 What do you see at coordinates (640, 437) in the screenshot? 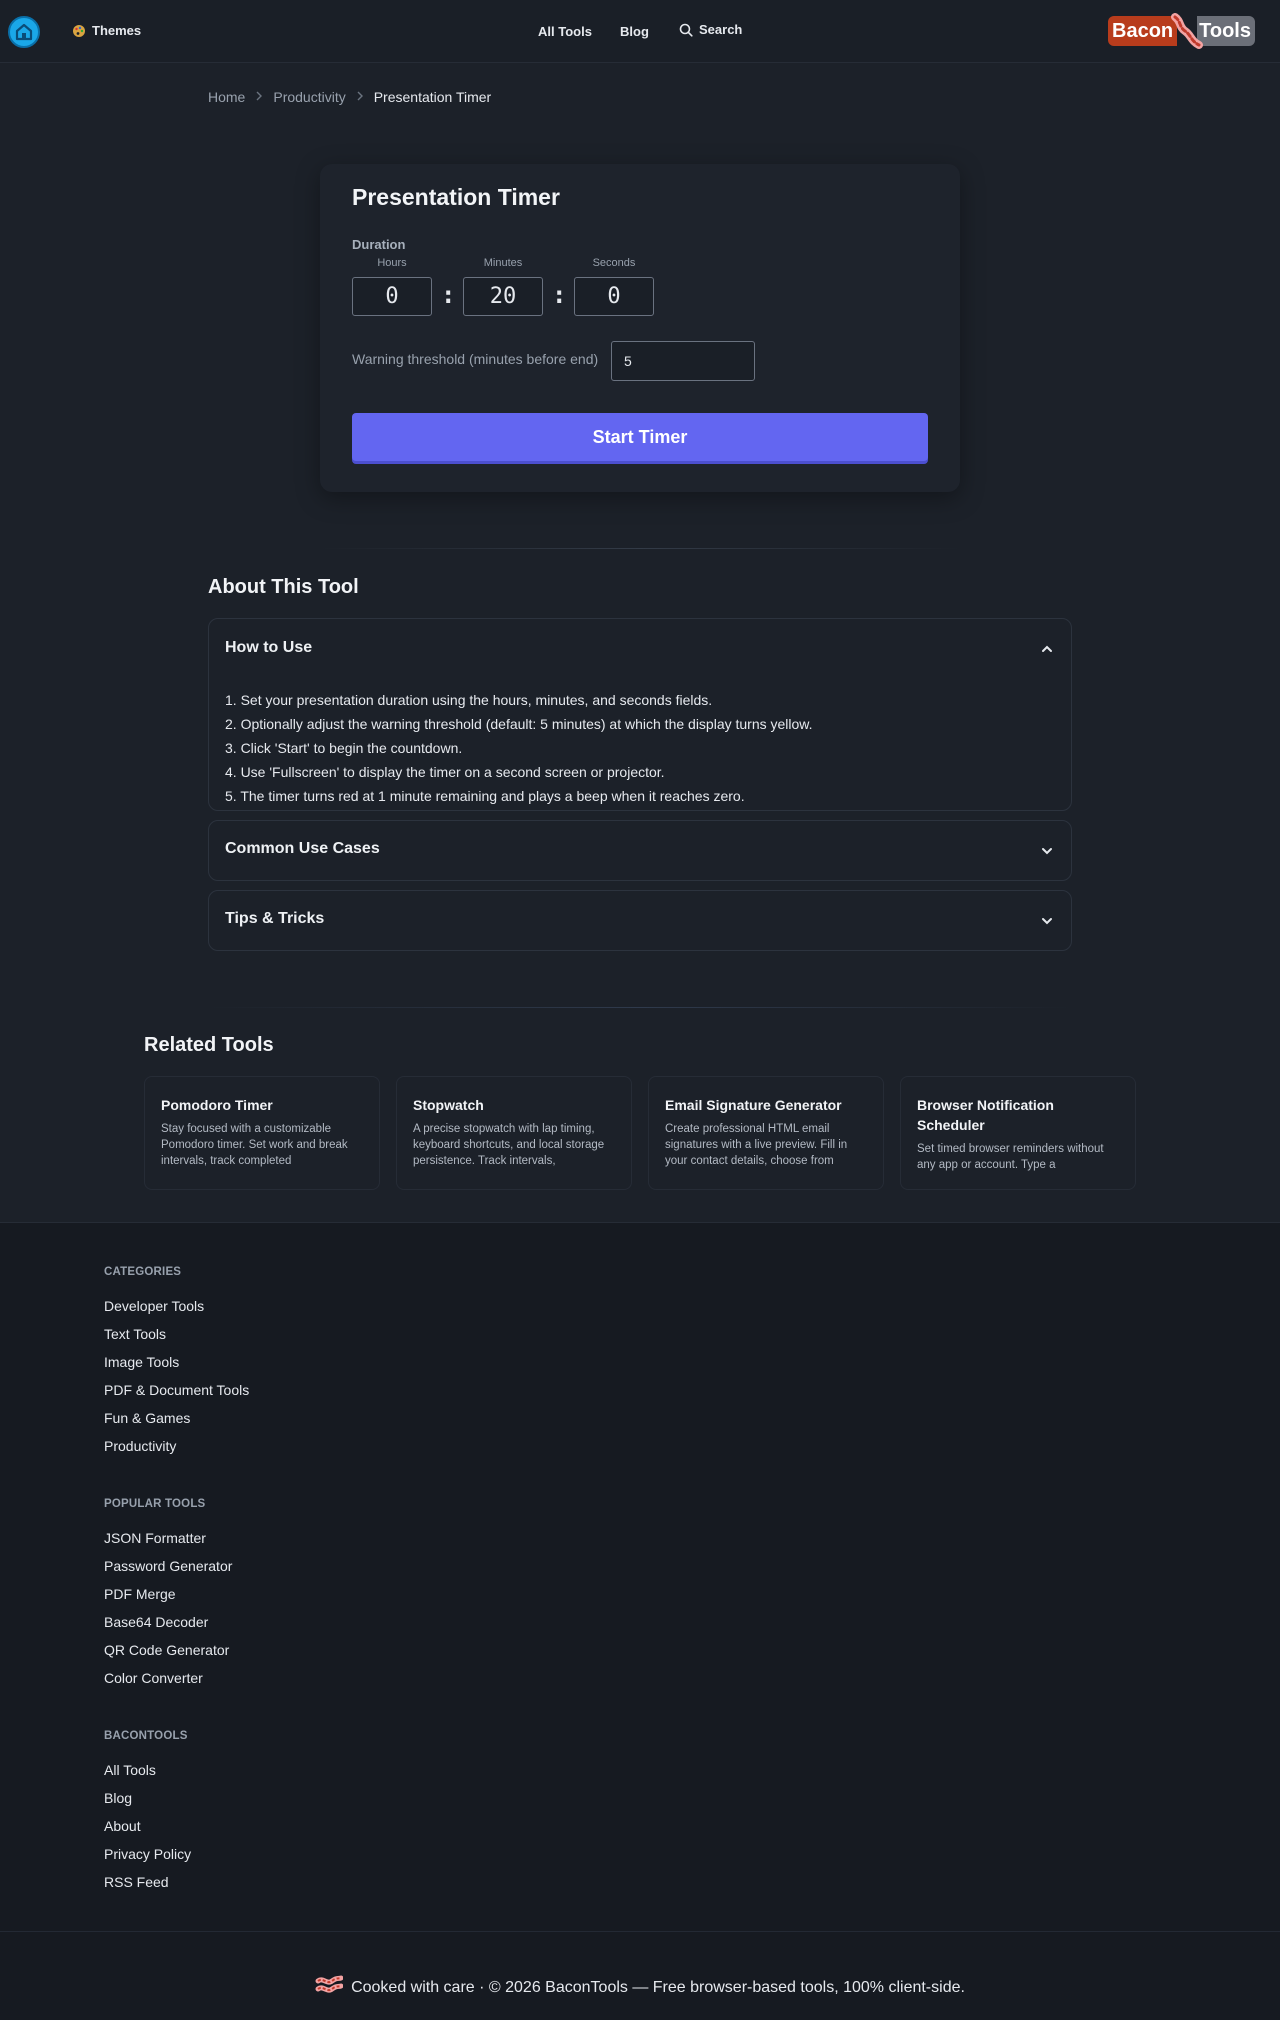
I see `start-timer-button: Start Timer` at bounding box center [640, 437].